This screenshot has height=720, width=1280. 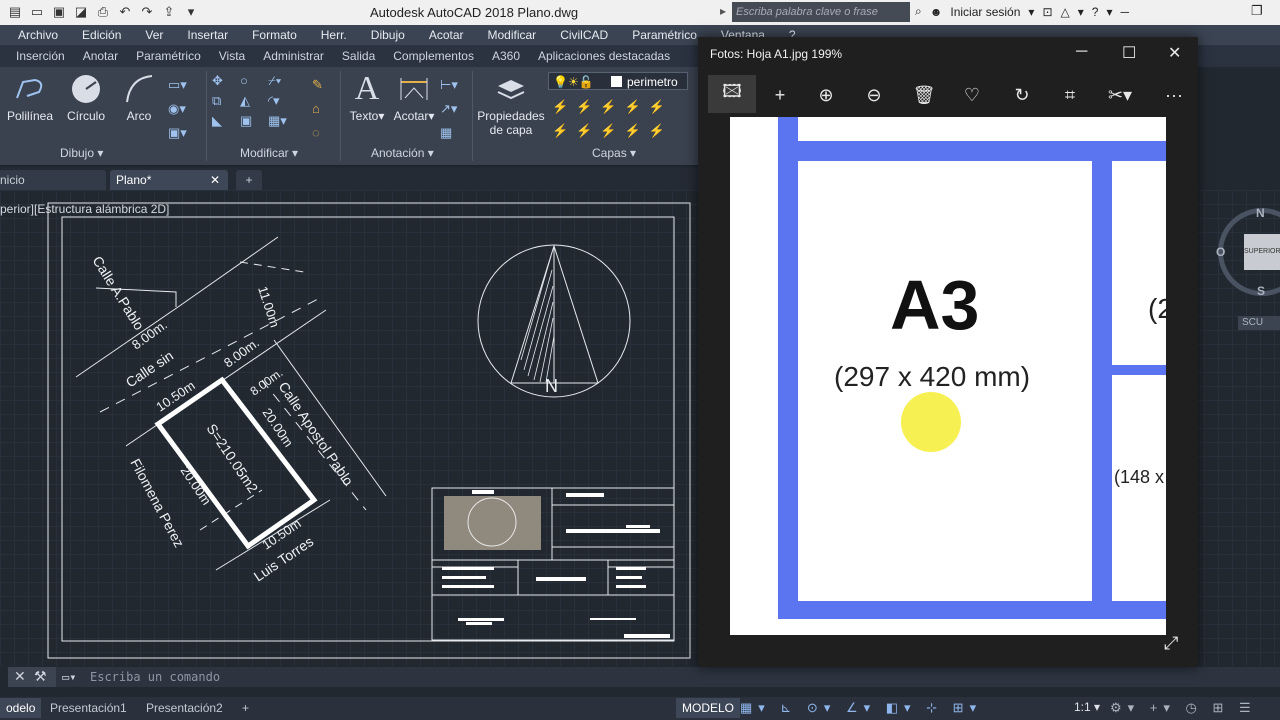 What do you see at coordinates (103, 12) in the screenshot?
I see `print-icon: ⎙` at bounding box center [103, 12].